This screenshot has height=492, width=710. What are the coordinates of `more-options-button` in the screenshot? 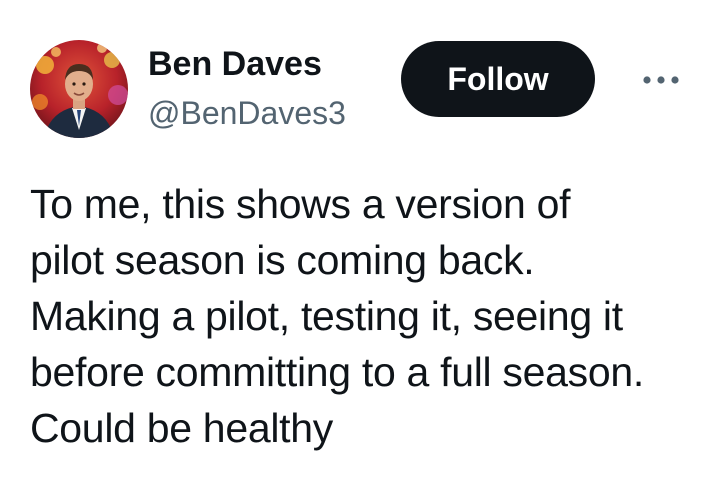 It's located at (661, 80).